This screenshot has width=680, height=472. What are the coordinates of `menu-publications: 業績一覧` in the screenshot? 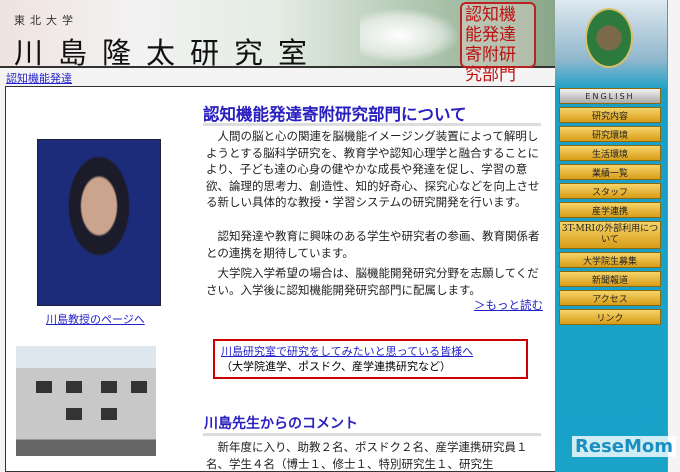 It's located at (610, 172).